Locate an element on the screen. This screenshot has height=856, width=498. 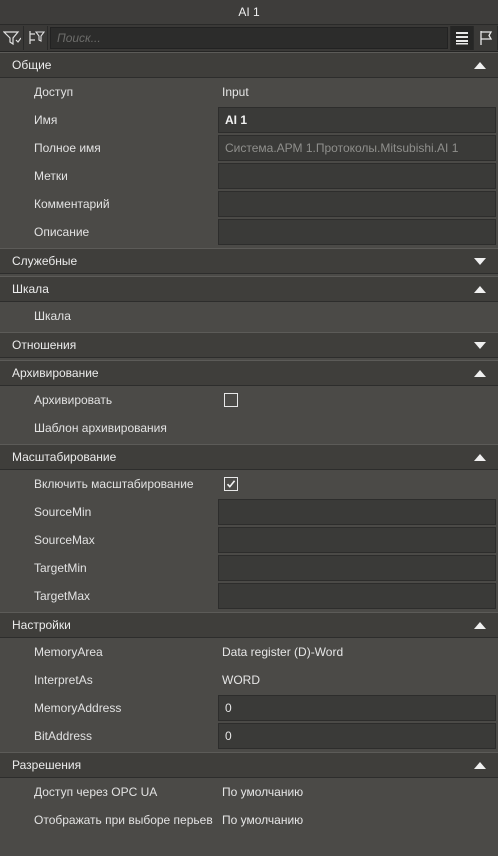
property-row-comment: Комментарий is located at coordinates (249, 204).